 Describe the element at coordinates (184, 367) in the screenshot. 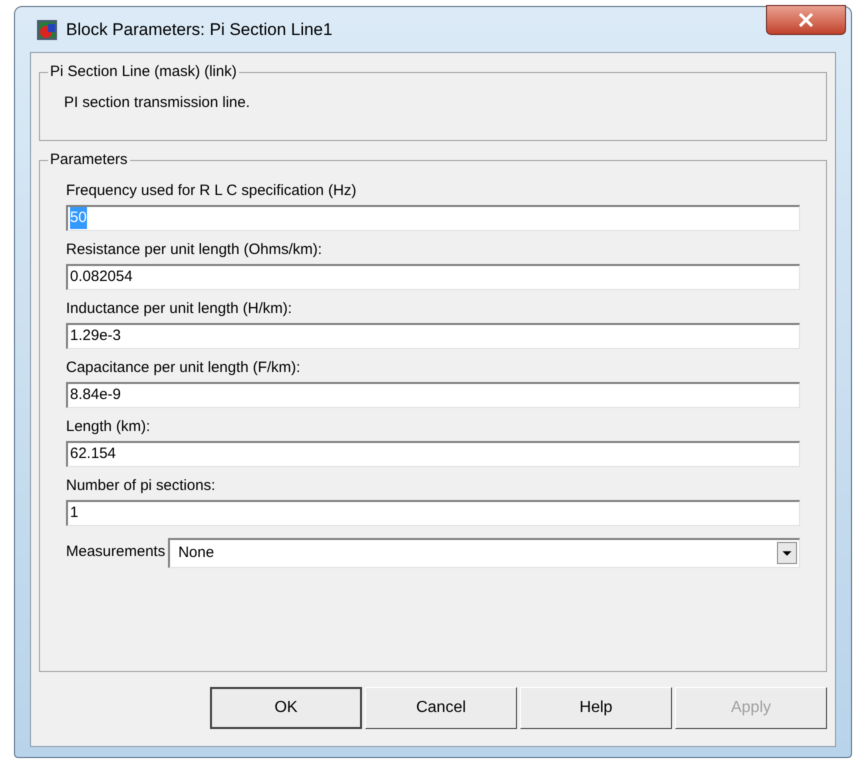

I see `field-label: Capacitance per unit length (F/km):` at that location.